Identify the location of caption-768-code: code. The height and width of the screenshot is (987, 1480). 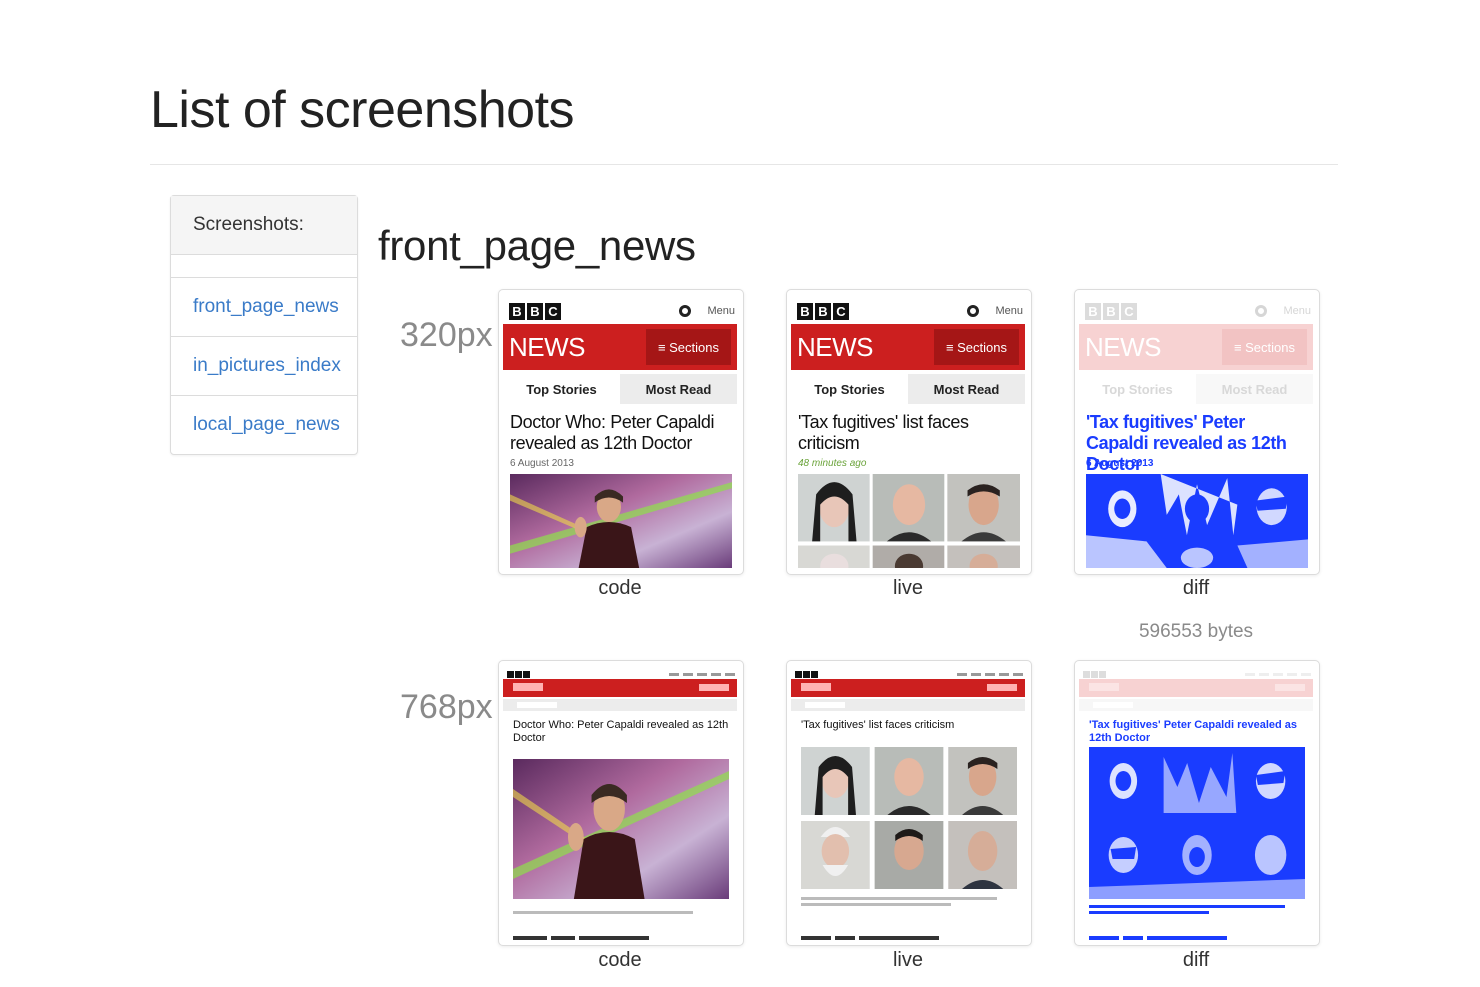
(620, 960).